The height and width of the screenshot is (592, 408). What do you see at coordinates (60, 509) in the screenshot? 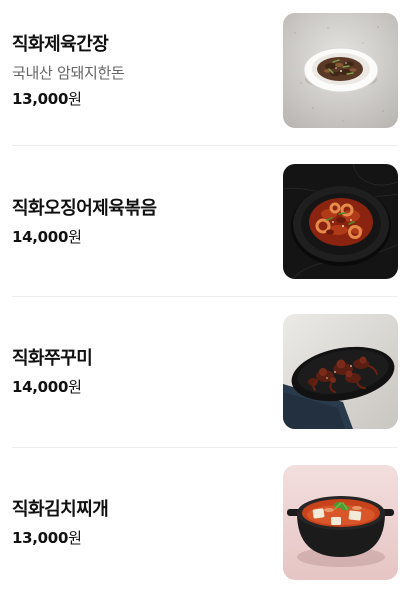
I see `menu-item-name: 직화김치찌개` at bounding box center [60, 509].